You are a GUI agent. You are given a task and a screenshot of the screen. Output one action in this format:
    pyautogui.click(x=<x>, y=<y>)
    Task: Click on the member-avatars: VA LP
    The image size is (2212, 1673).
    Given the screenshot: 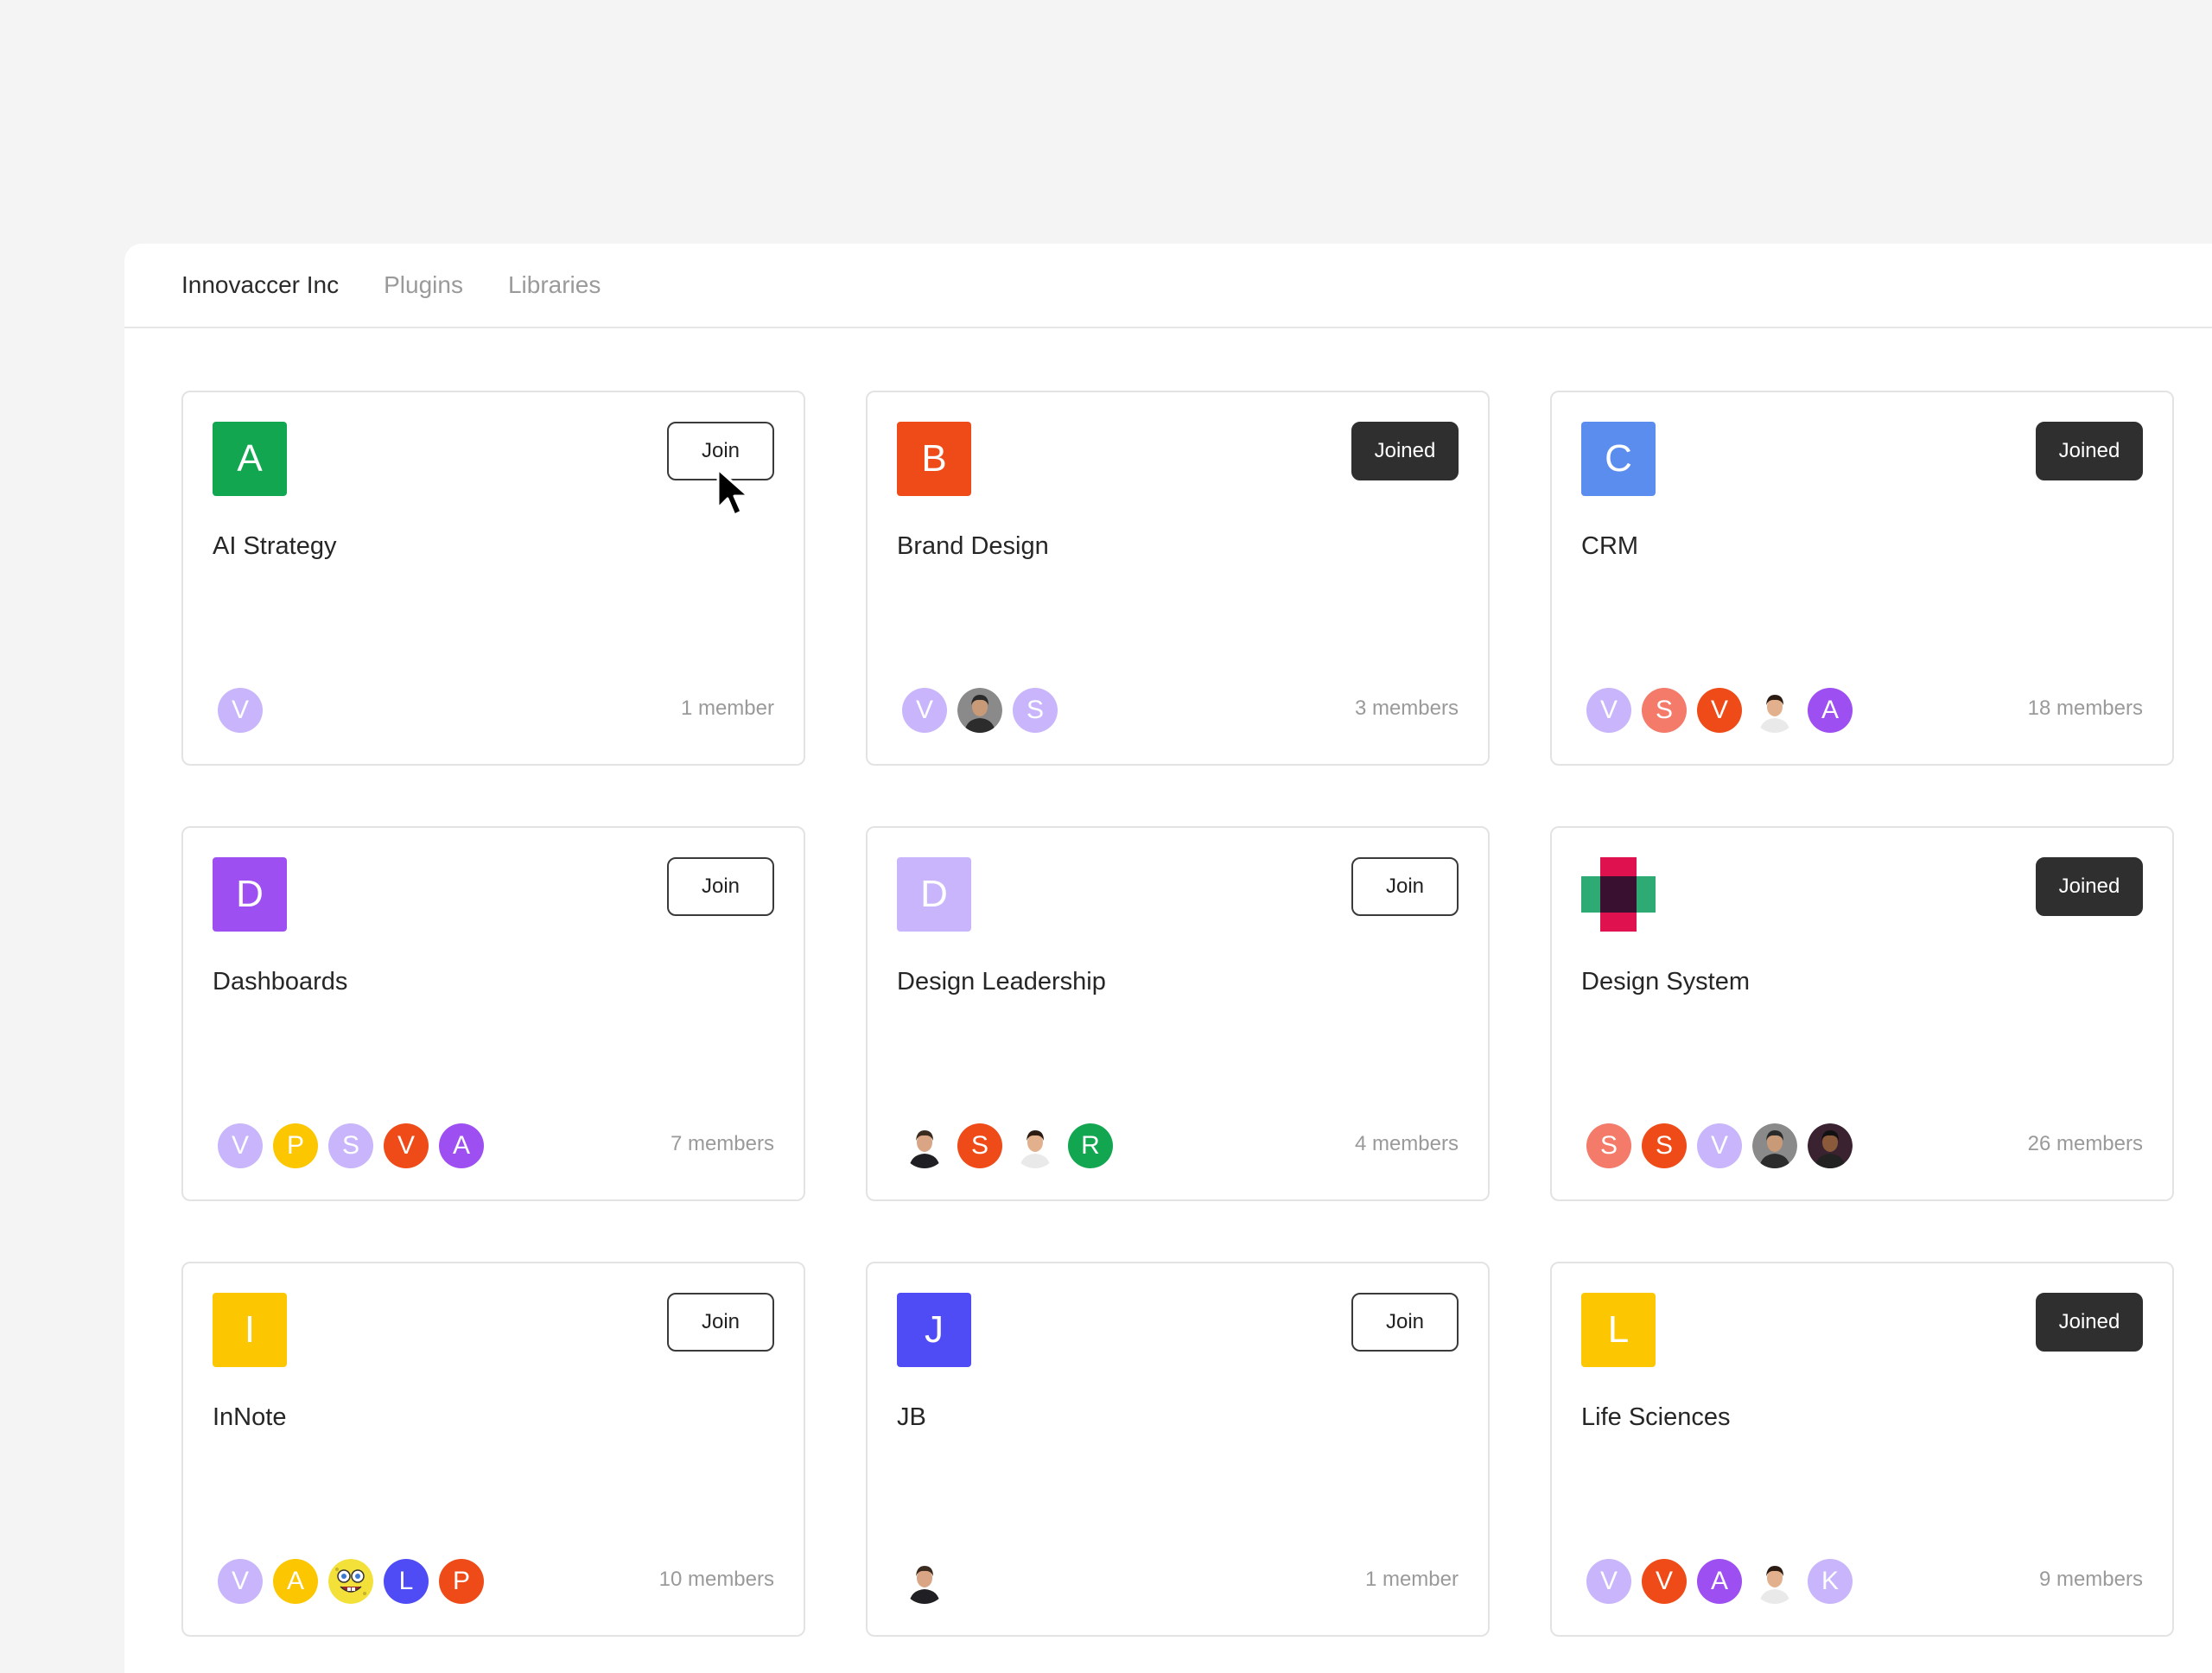 What is the action you would take?
    pyautogui.click(x=351, y=1581)
    